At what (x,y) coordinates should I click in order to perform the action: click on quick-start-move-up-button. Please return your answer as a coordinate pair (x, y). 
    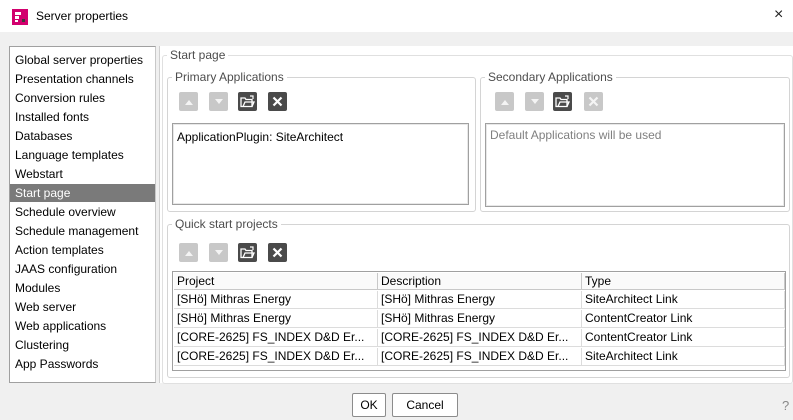
    Looking at the image, I should click on (188, 252).